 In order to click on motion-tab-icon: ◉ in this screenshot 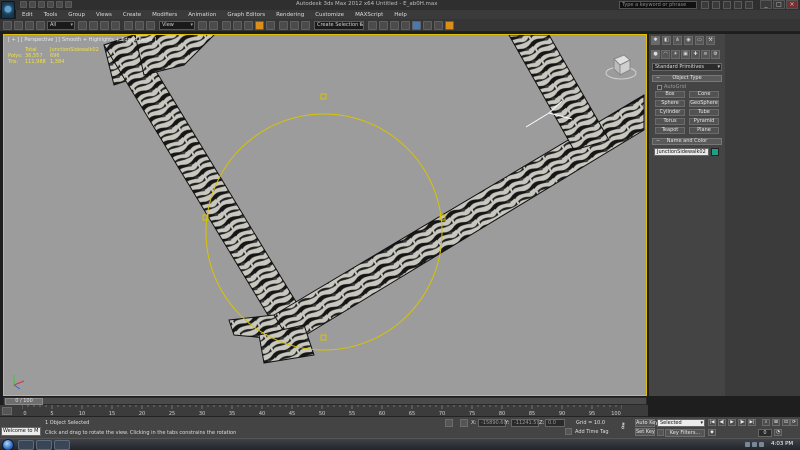, I will do `click(688, 40)`.